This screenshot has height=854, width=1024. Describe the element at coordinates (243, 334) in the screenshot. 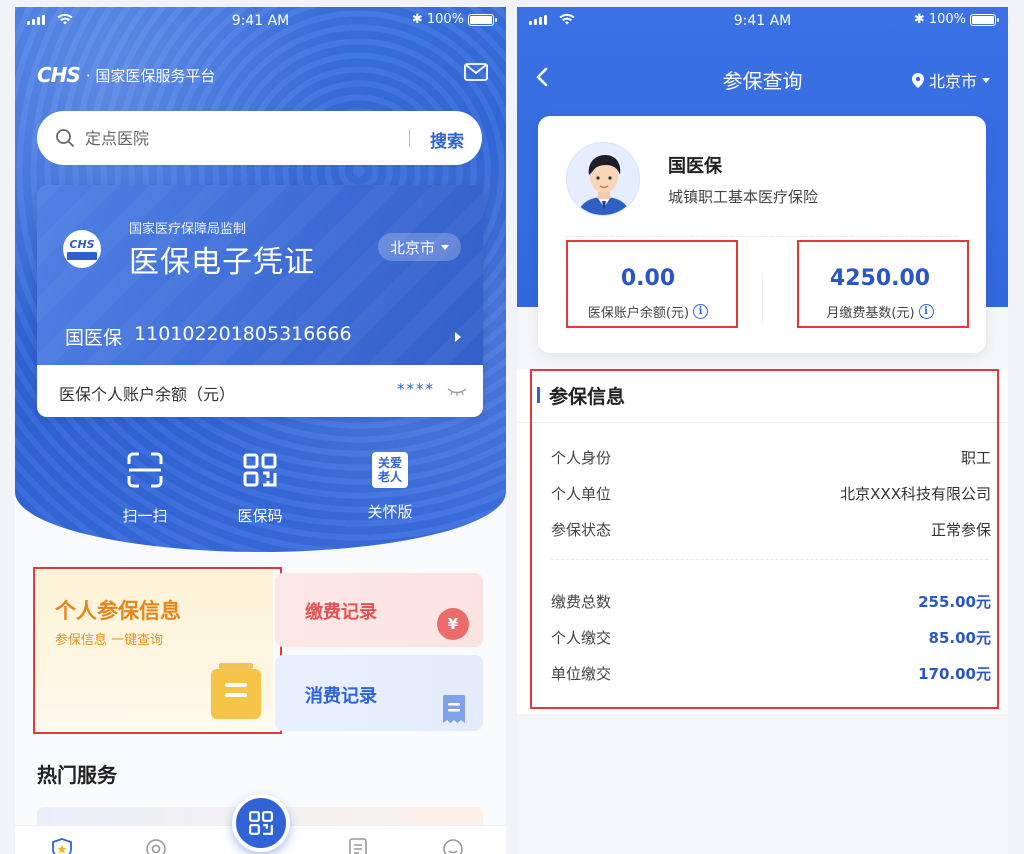

I see `holder-id: 110102201805316666` at that location.